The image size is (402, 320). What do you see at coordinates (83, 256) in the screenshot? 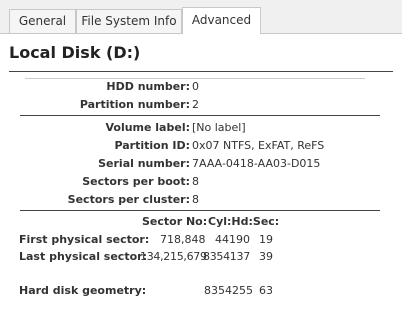
I see `last-physical-sector-label: Last physical sector:` at bounding box center [83, 256].